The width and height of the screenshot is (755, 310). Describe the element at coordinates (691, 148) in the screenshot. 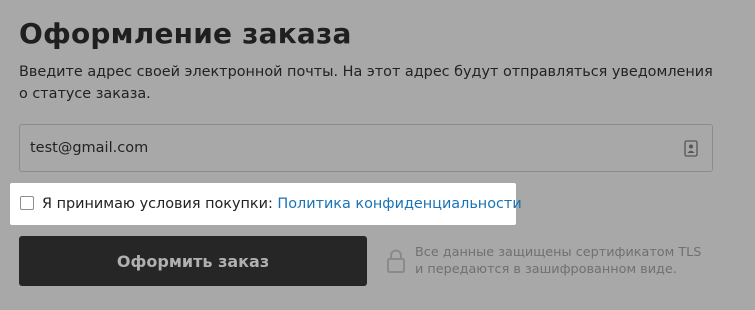

I see `contact-card-icon` at that location.